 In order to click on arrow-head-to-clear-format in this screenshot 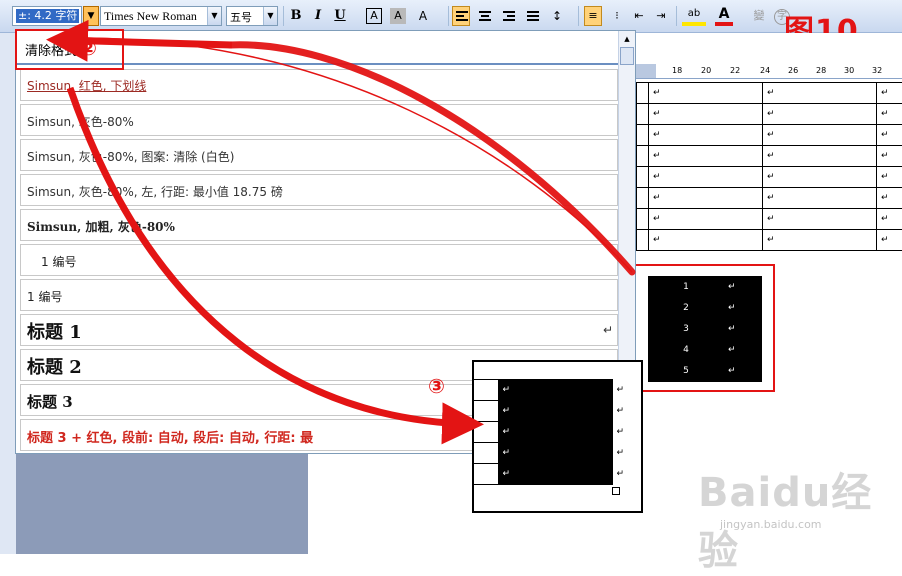, I will do `click(146, 42)`.